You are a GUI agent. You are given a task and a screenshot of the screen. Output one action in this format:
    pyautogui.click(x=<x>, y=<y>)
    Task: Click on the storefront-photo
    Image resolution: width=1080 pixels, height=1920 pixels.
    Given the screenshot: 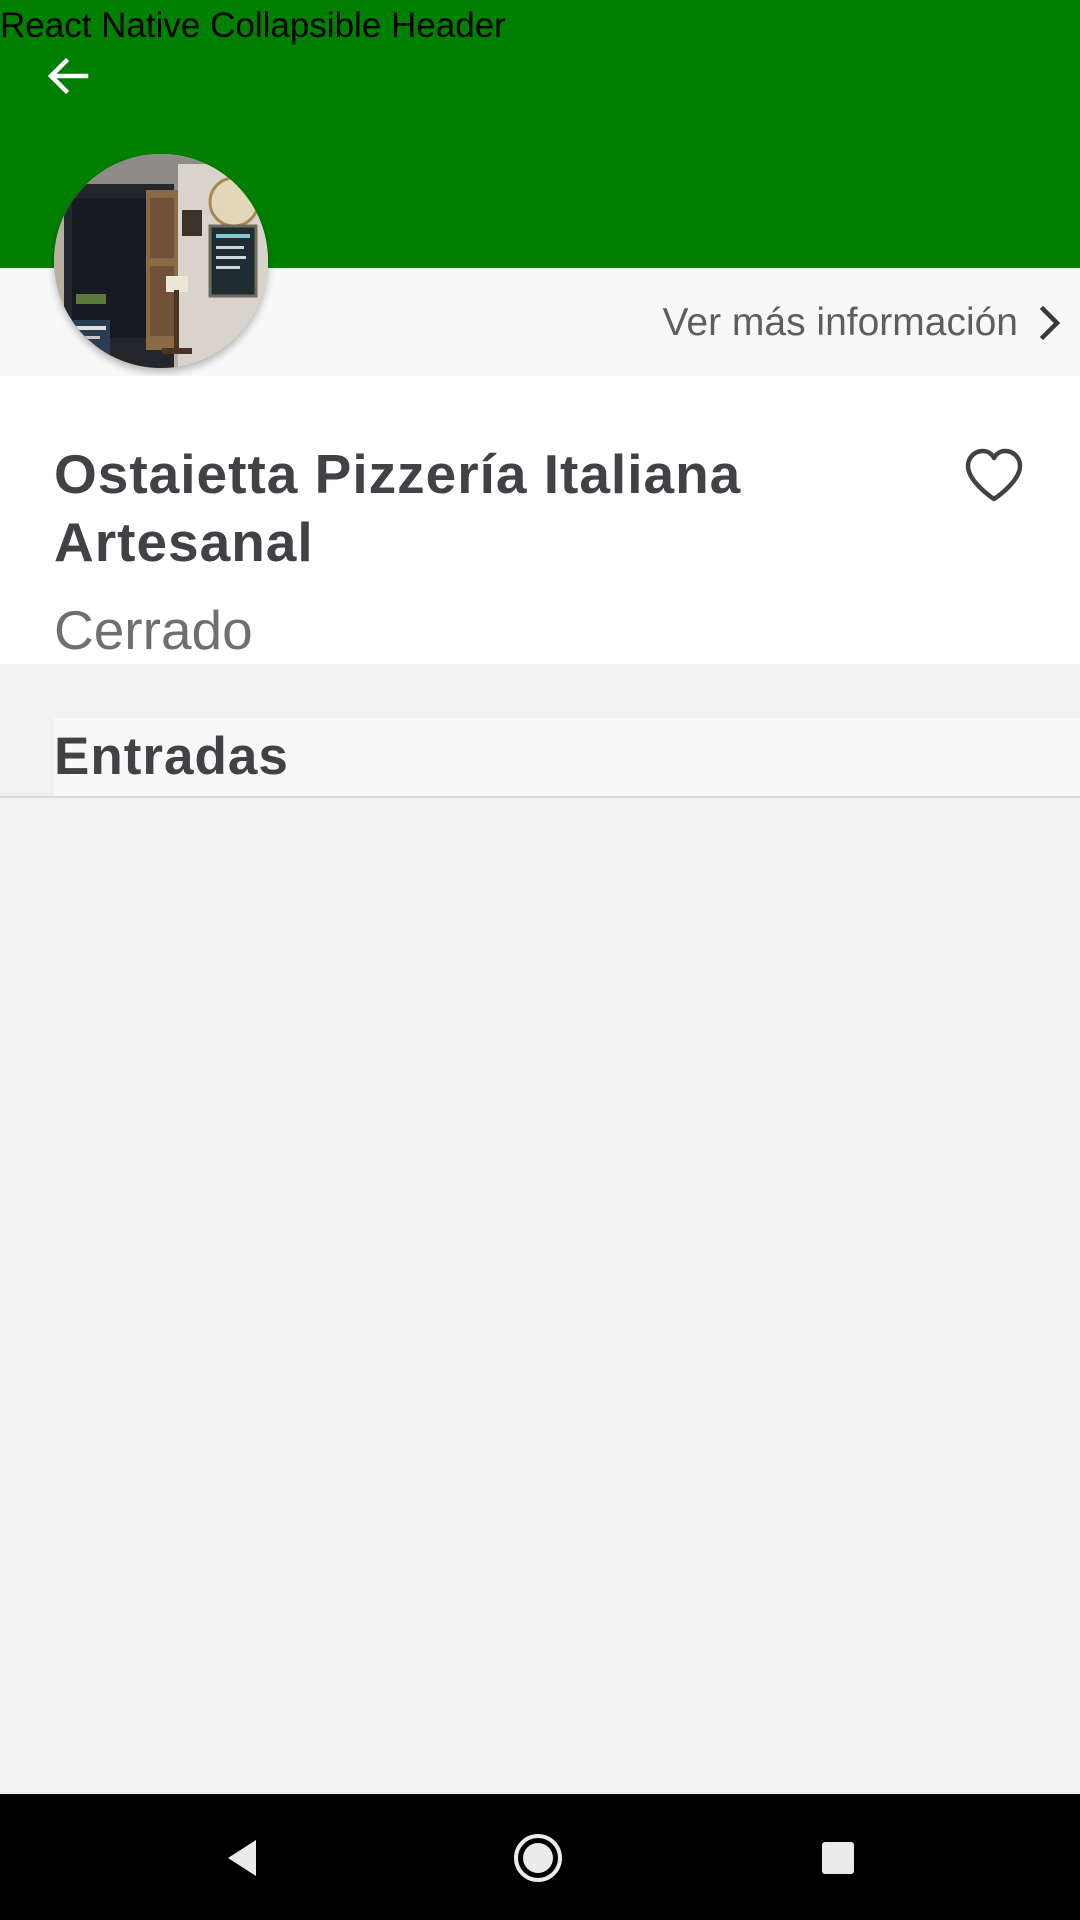 What is the action you would take?
    pyautogui.click(x=161, y=261)
    